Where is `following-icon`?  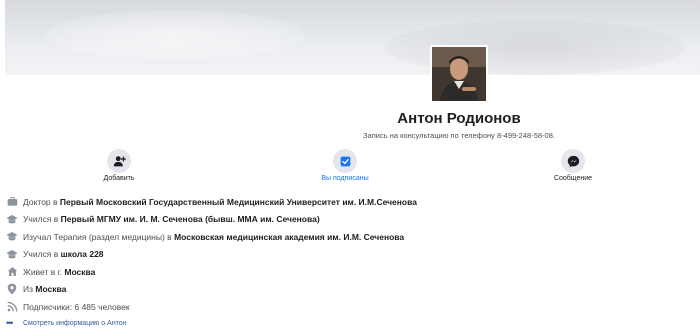
following-icon is located at coordinates (345, 161).